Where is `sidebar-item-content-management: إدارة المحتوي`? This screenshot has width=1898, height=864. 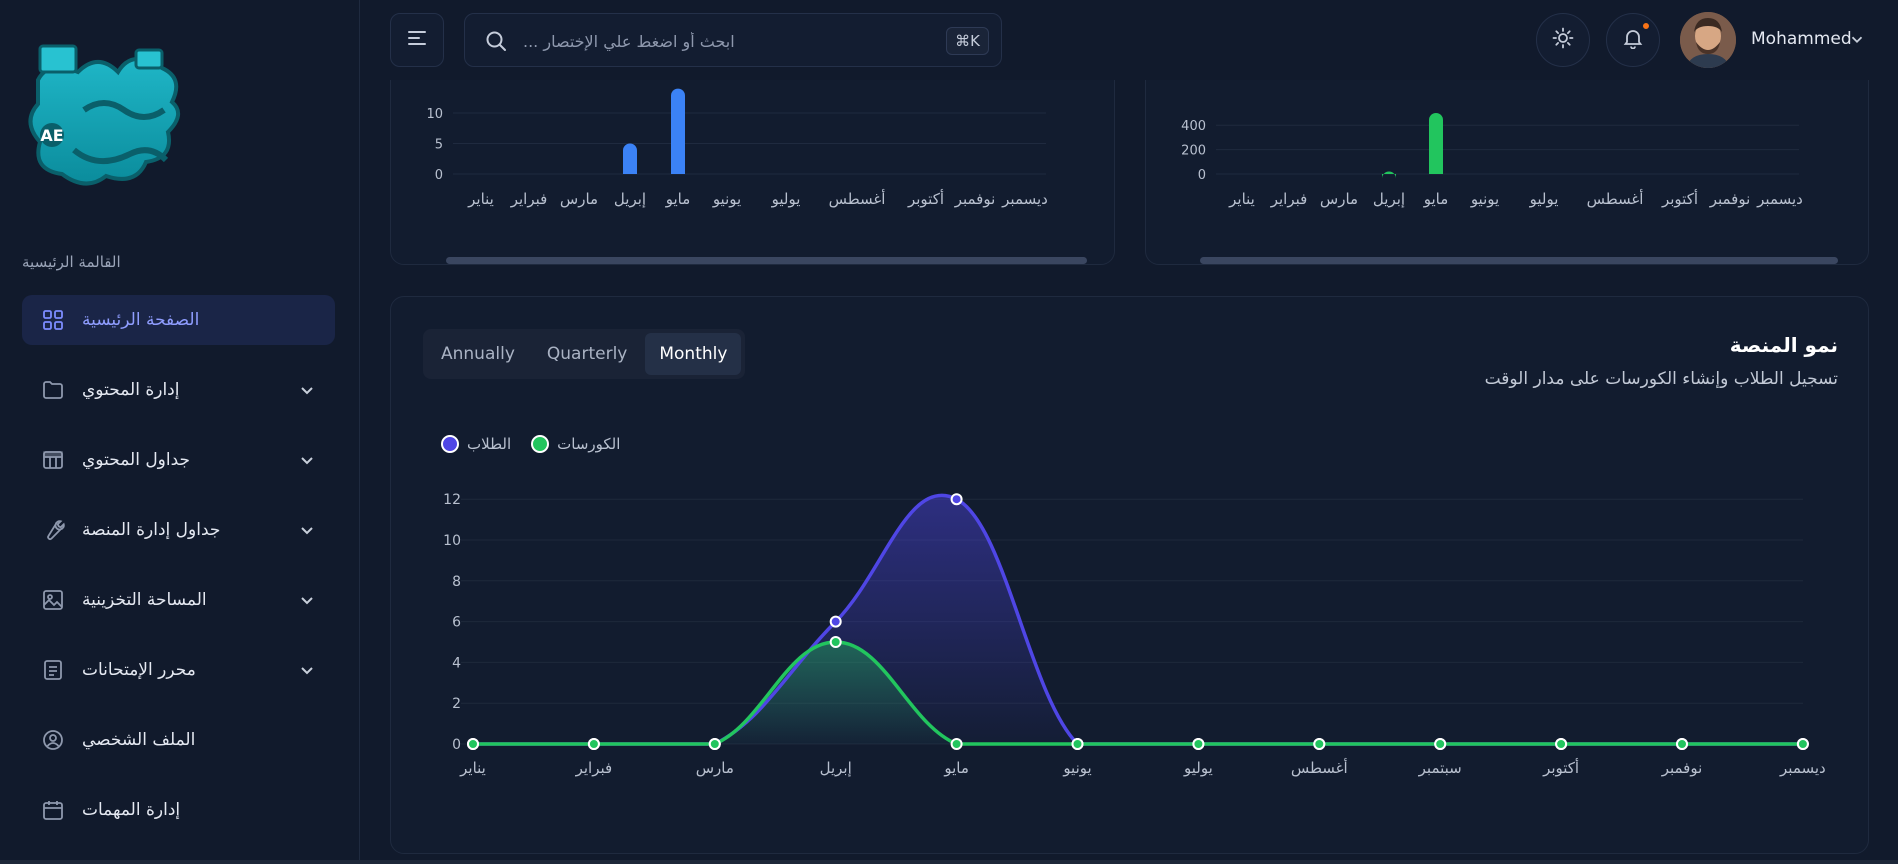
sidebar-item-content-management: إدارة المحتوي is located at coordinates (178, 390).